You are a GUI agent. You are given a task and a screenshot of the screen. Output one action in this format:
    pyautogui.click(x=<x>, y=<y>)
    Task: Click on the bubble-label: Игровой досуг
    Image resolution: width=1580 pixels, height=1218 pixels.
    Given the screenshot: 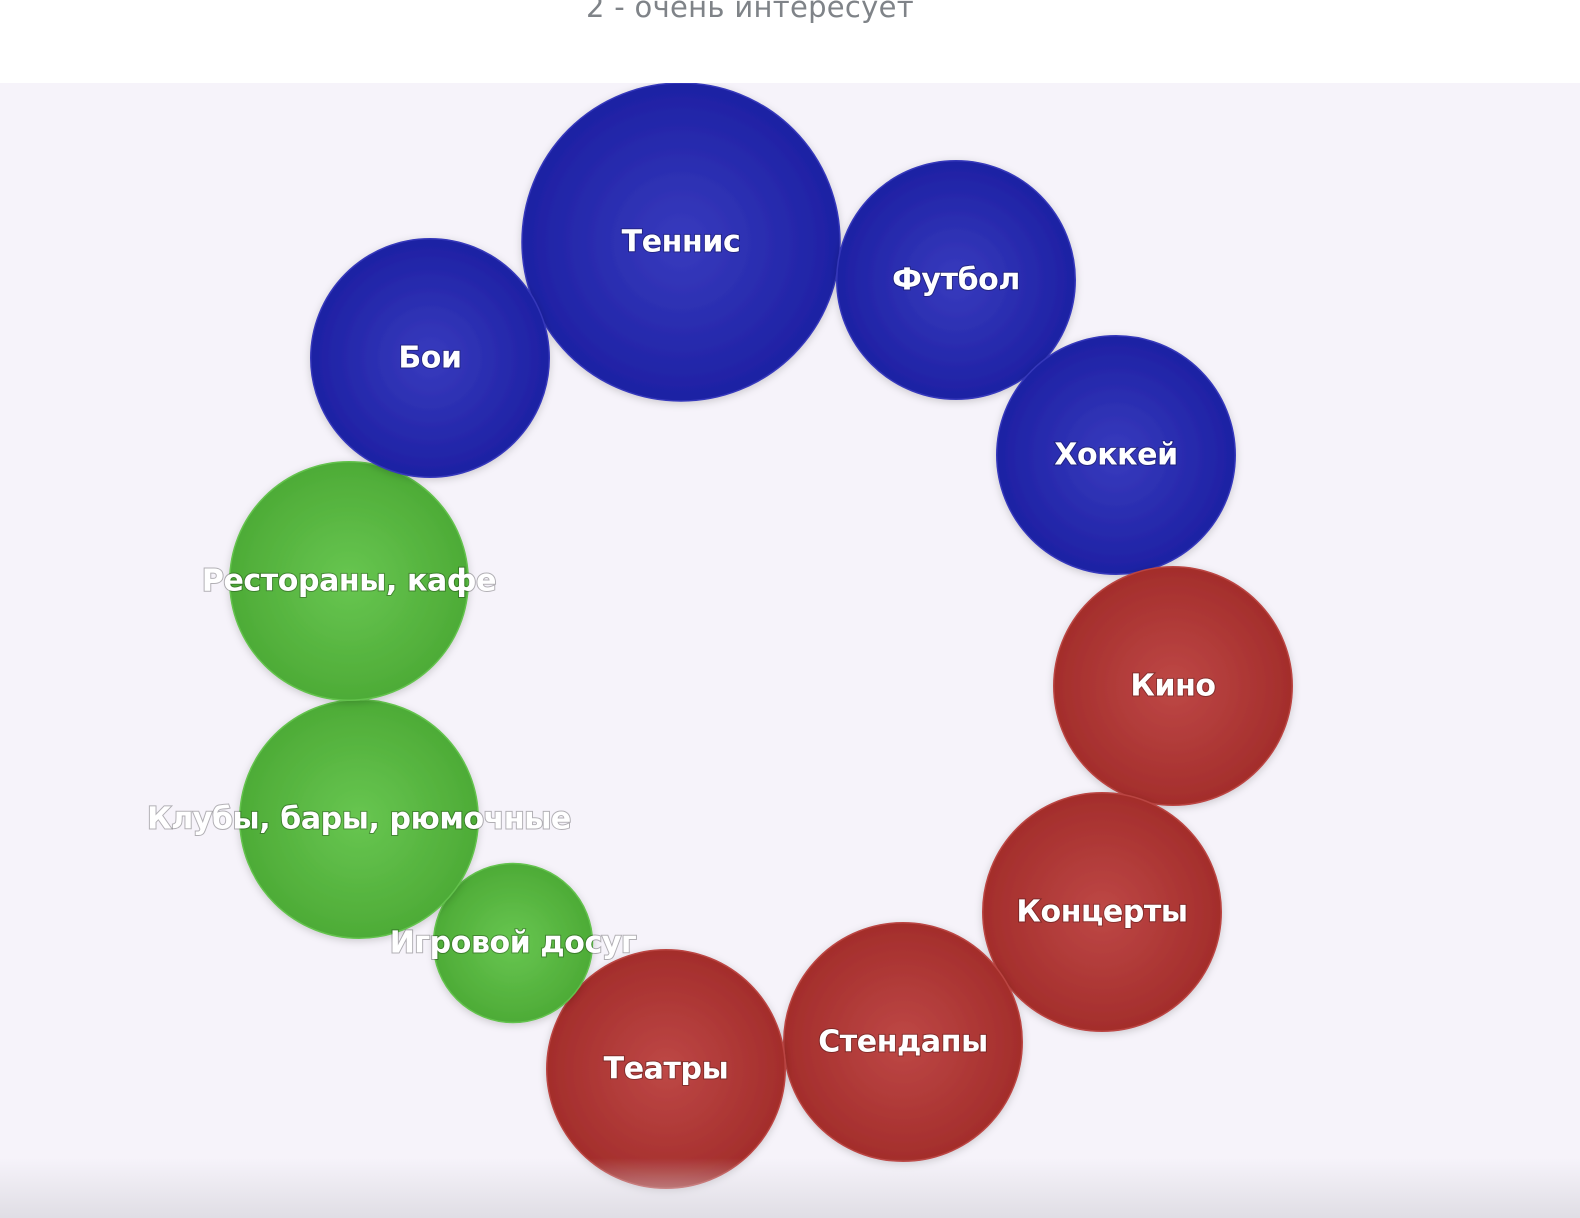 What is the action you would take?
    pyautogui.click(x=513, y=943)
    